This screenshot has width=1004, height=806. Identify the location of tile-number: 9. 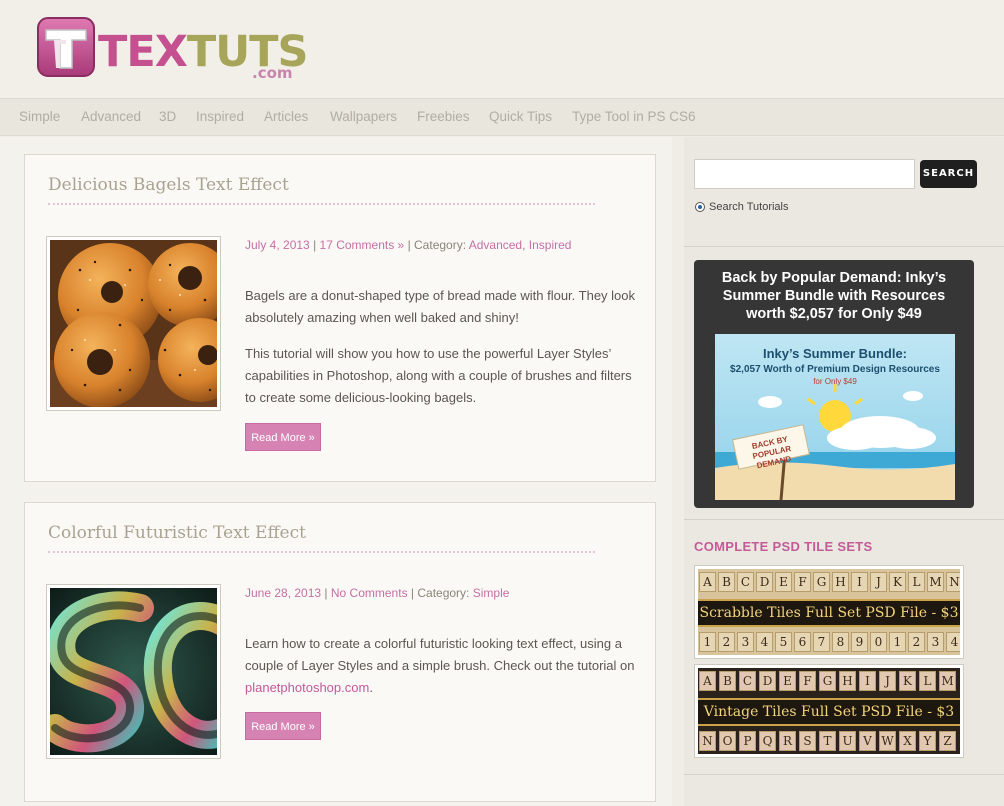
(859, 642).